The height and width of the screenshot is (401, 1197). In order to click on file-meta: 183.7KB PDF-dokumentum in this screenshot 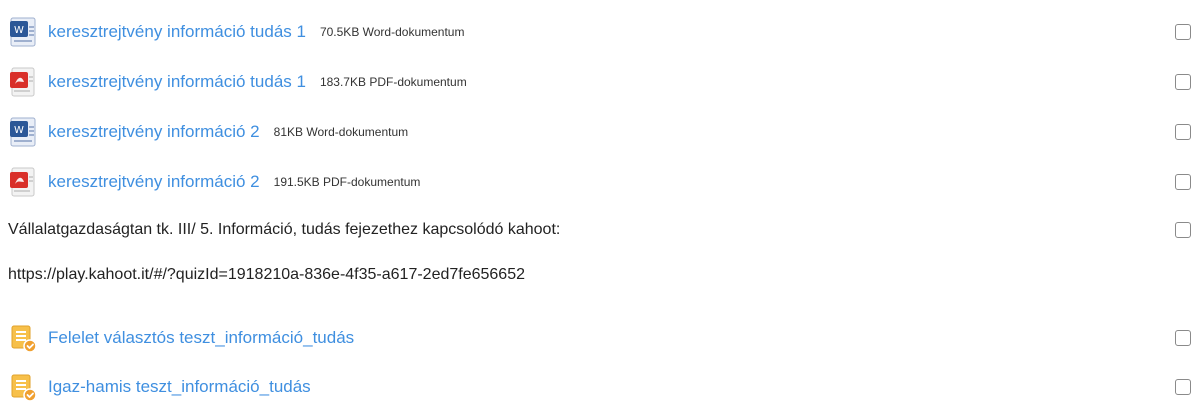, I will do `click(393, 82)`.